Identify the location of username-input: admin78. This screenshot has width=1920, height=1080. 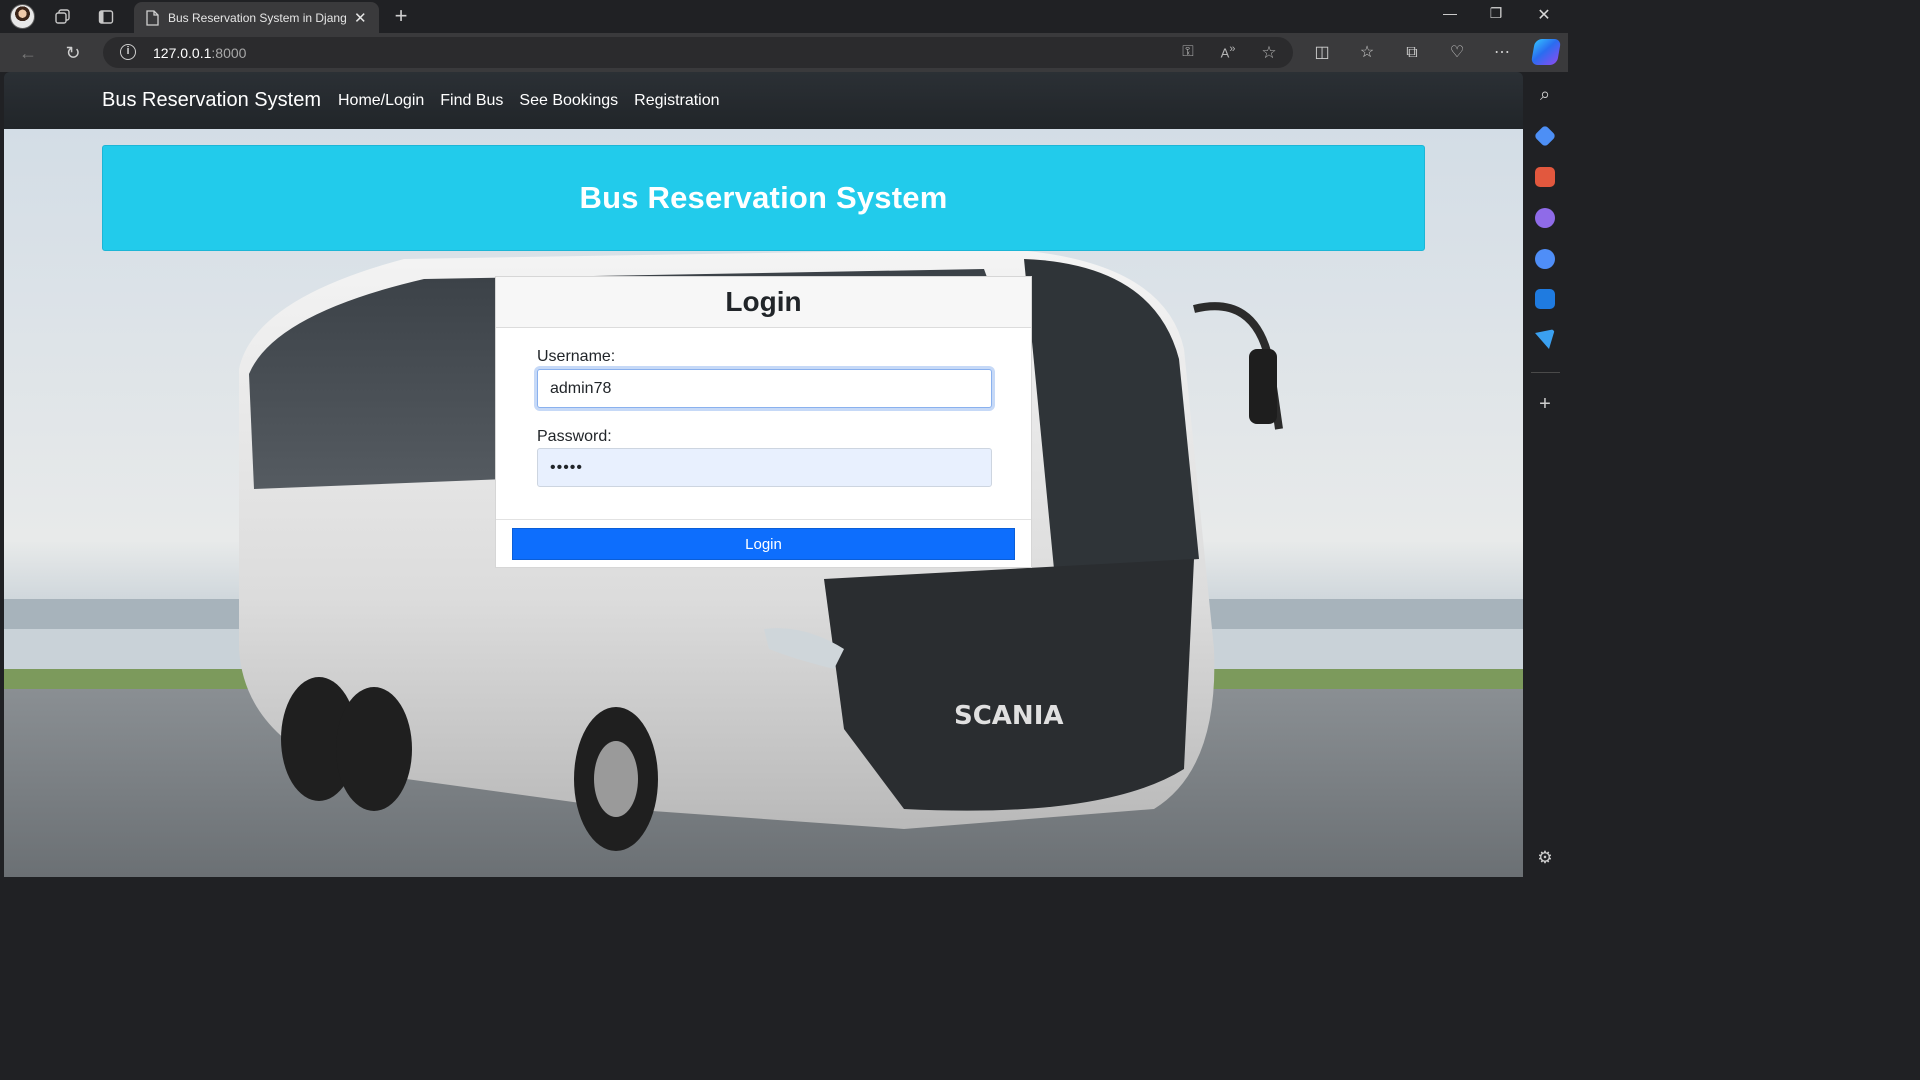
(764, 388).